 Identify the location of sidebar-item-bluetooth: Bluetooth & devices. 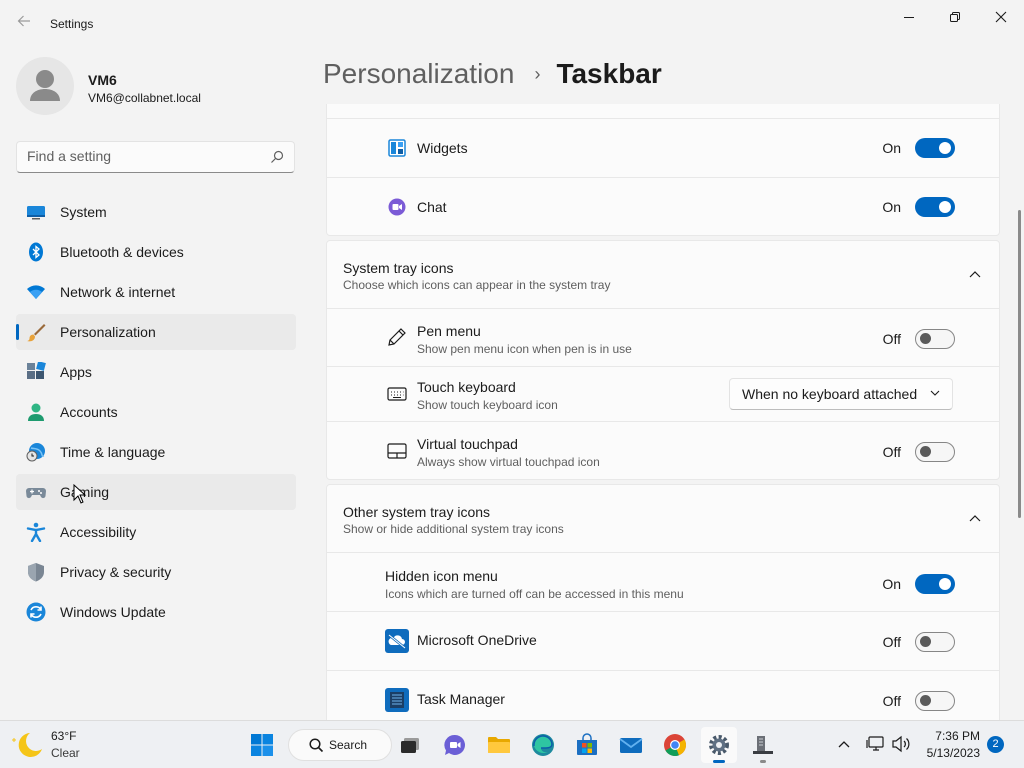
(156, 252).